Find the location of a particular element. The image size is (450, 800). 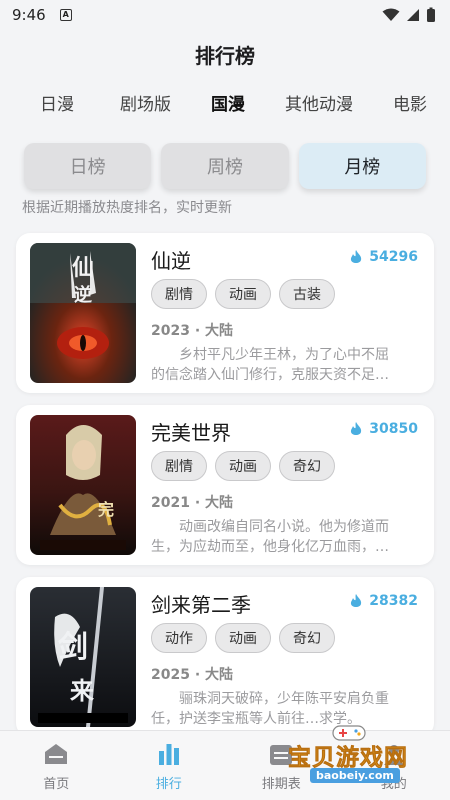

period-selector: 日榜 周榜 月榜 is located at coordinates (225, 166).